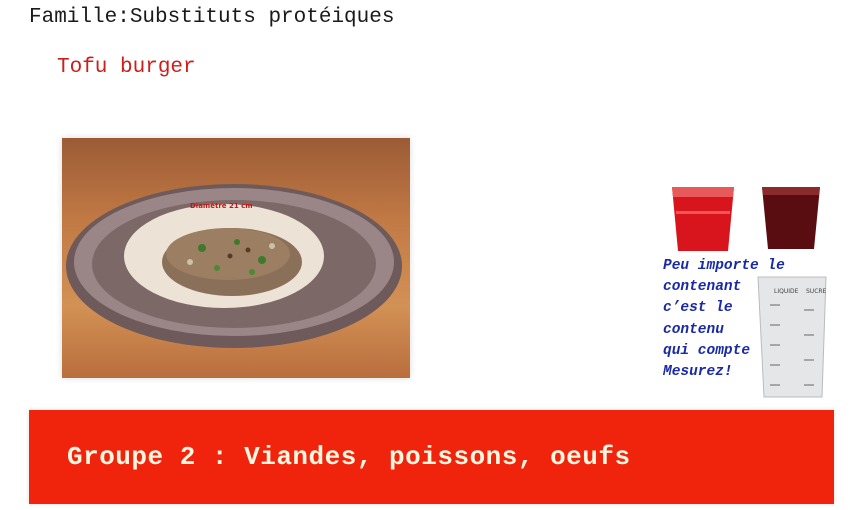  I want to click on dark-cup-icon, so click(791, 218).